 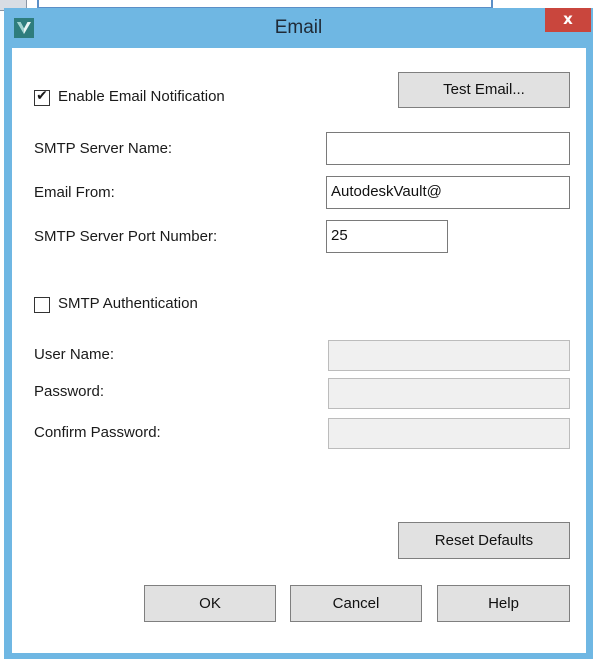 I want to click on reset-defaults-button: Reset Defaults, so click(x=484, y=540).